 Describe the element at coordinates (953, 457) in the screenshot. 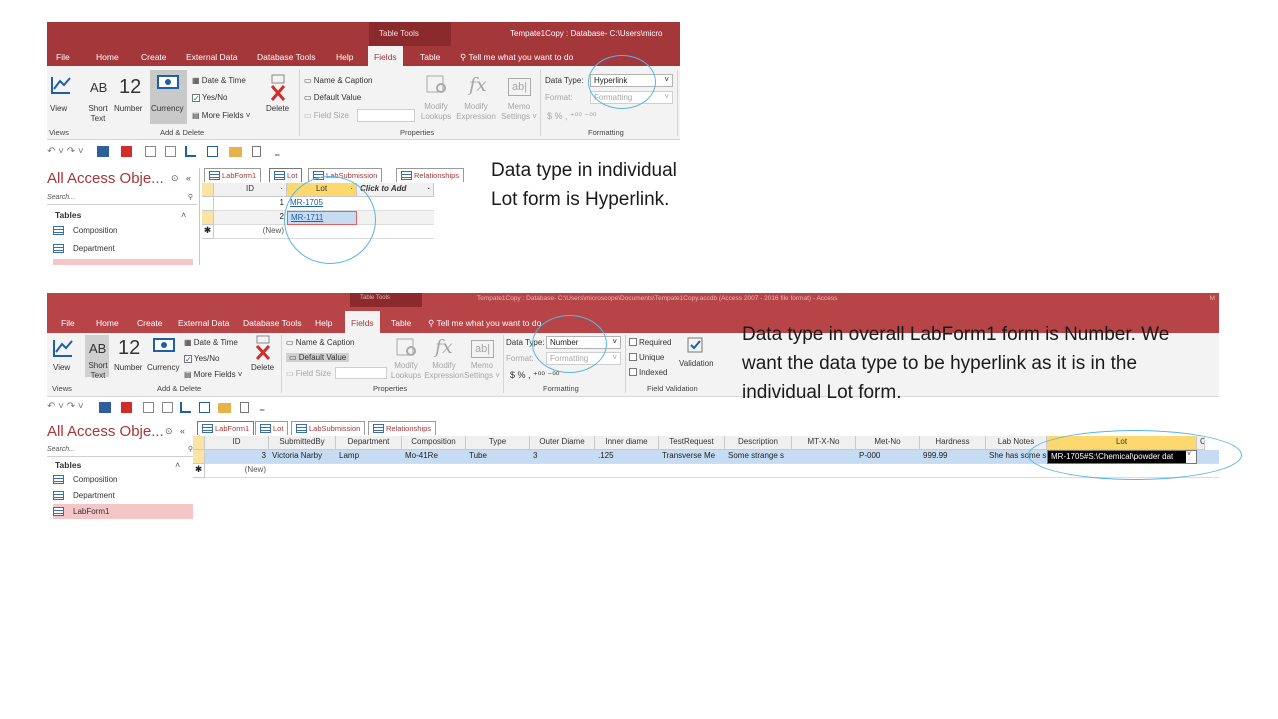

I see `cell-hardness: 999.99` at that location.